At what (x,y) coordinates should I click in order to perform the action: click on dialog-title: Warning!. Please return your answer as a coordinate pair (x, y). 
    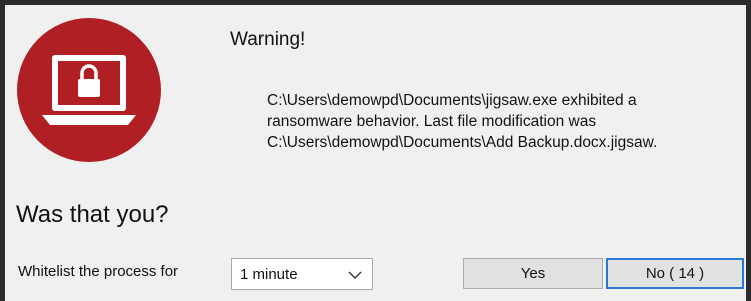
    Looking at the image, I should click on (268, 39).